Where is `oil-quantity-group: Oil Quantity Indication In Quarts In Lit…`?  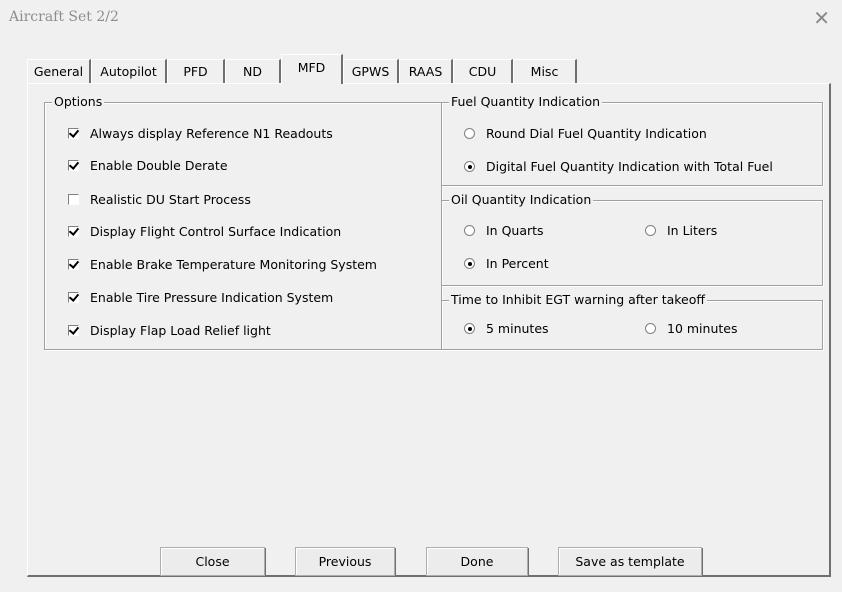
oil-quantity-group: Oil Quantity Indication In Quarts In Lit… is located at coordinates (632, 239).